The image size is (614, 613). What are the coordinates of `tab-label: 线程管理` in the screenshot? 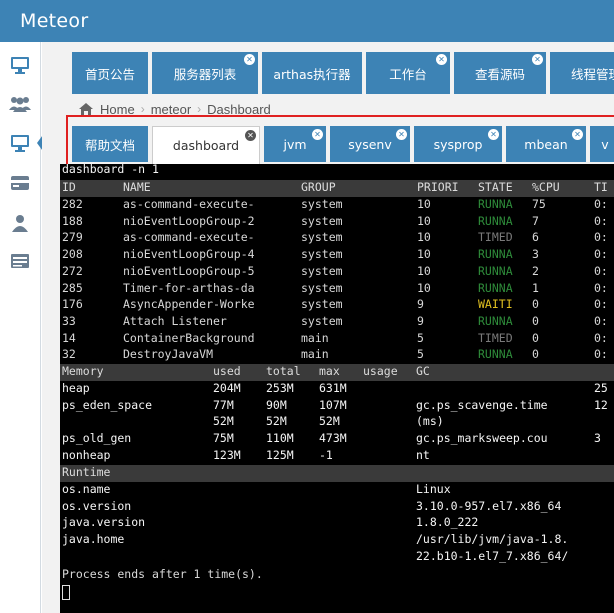 It's located at (592, 74).